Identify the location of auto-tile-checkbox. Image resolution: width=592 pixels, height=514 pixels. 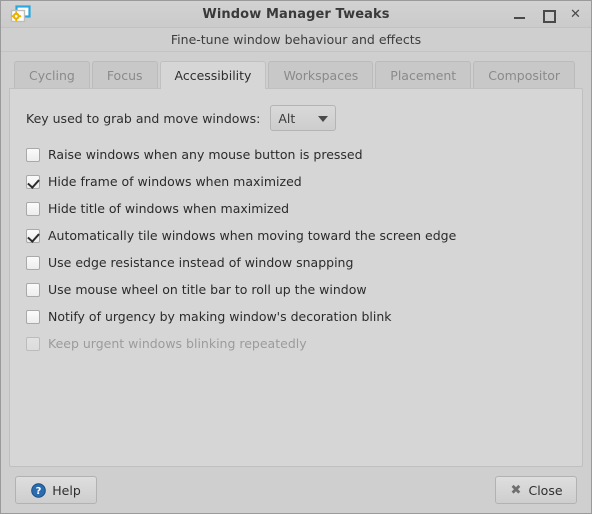
(33, 235).